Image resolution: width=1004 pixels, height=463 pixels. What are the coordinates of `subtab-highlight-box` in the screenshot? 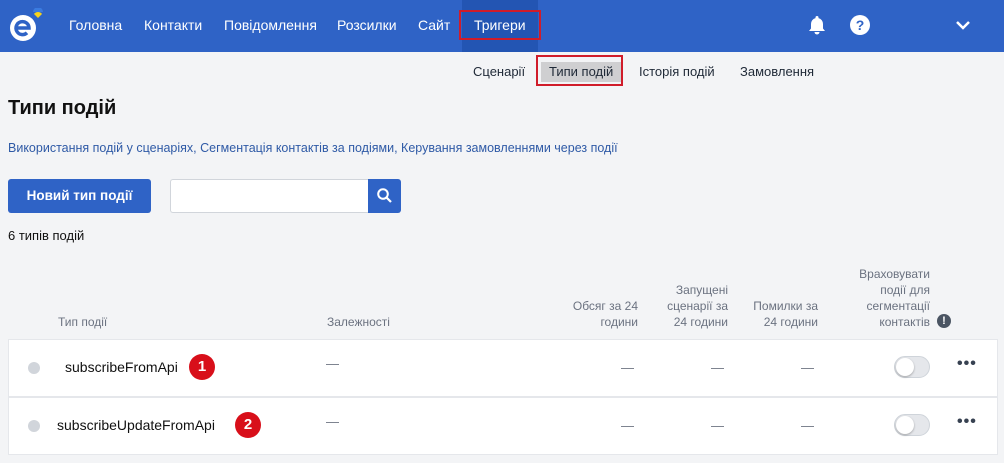 It's located at (579, 70).